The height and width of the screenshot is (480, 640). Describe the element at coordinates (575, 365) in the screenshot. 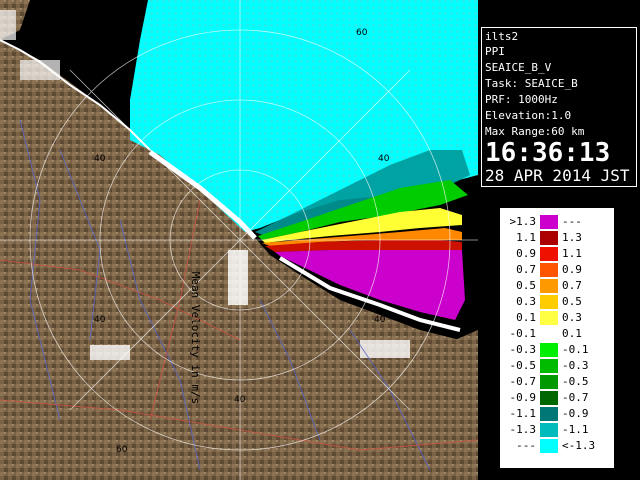

I see `legend-hi: -0.3` at that location.